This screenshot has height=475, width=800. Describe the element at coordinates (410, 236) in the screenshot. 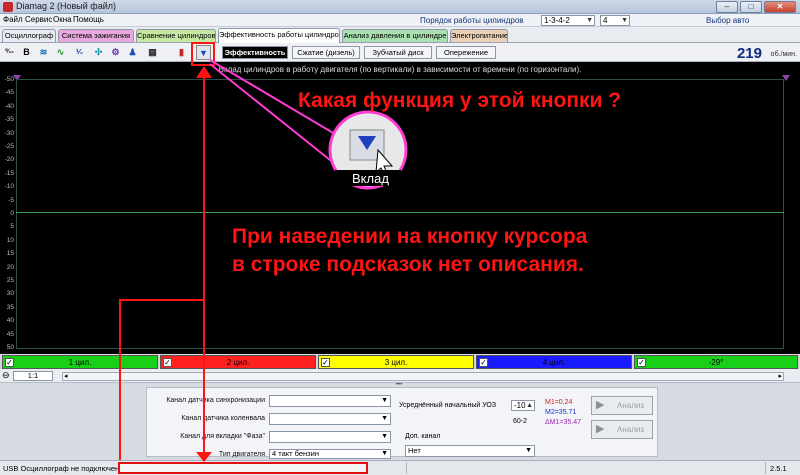

I see `annotation-note-line1: При наведении на кнопку курсора` at that location.